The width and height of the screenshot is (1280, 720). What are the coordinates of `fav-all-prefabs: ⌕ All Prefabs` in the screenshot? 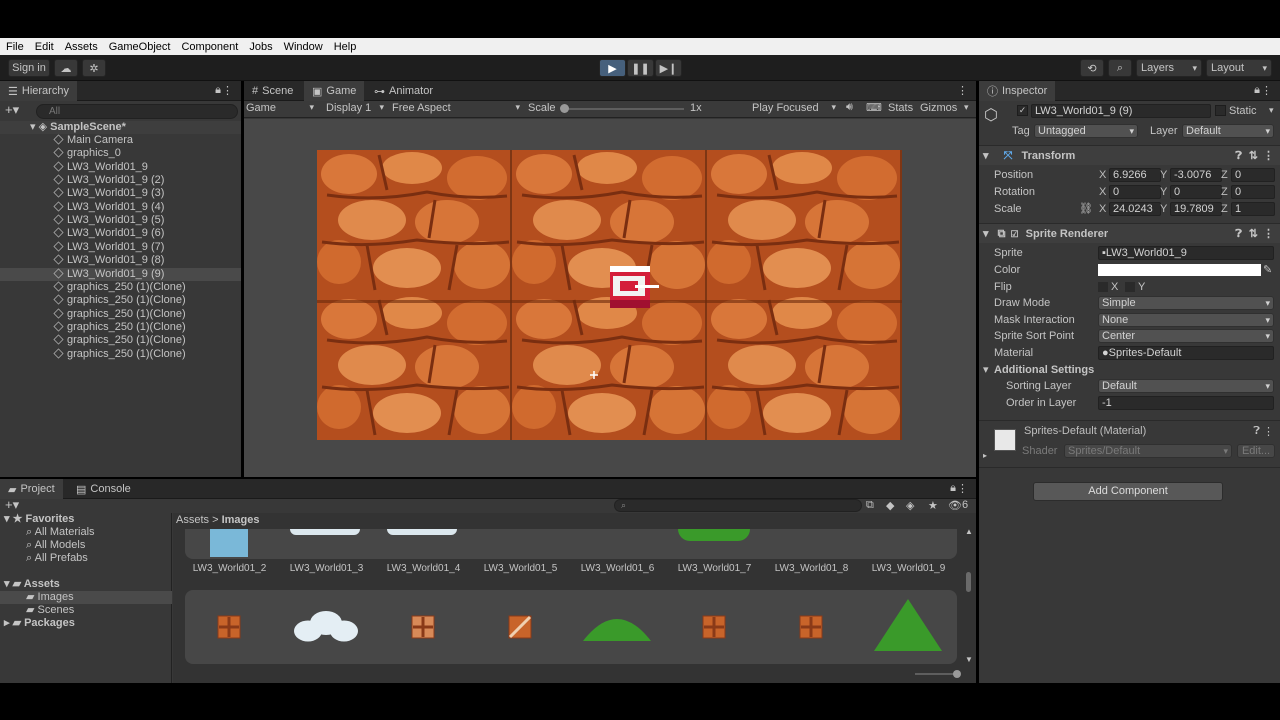 It's located at (57, 558).